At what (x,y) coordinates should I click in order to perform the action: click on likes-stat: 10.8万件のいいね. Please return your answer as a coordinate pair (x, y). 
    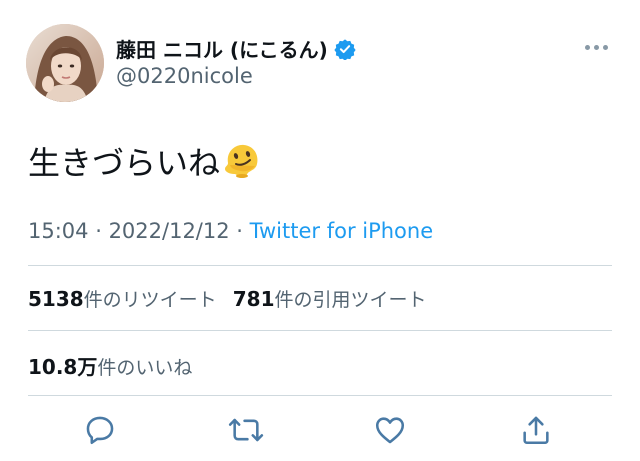
    Looking at the image, I should click on (110, 365).